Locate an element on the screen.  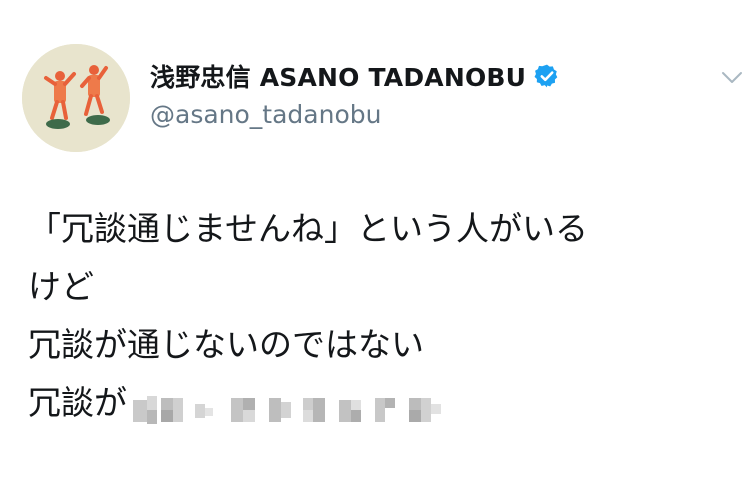
user-handle: @asano_tadanobu is located at coordinates (265, 114).